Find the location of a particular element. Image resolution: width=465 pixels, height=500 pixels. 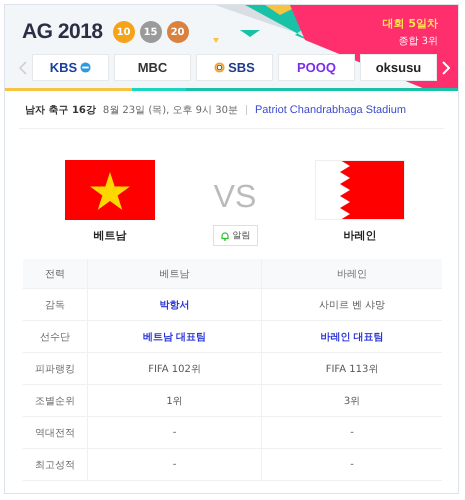

cell-link: 박항서 is located at coordinates (175, 304).